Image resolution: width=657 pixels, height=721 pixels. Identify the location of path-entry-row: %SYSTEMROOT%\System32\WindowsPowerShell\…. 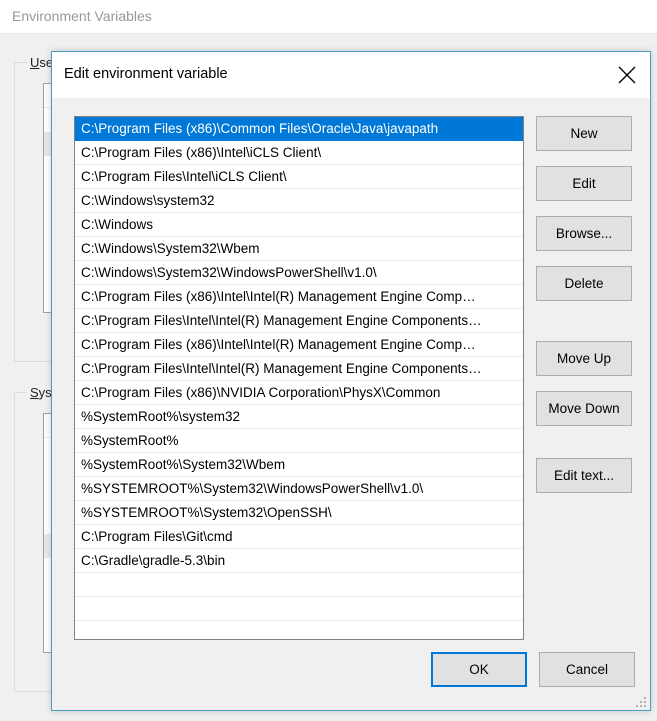
(299, 489).